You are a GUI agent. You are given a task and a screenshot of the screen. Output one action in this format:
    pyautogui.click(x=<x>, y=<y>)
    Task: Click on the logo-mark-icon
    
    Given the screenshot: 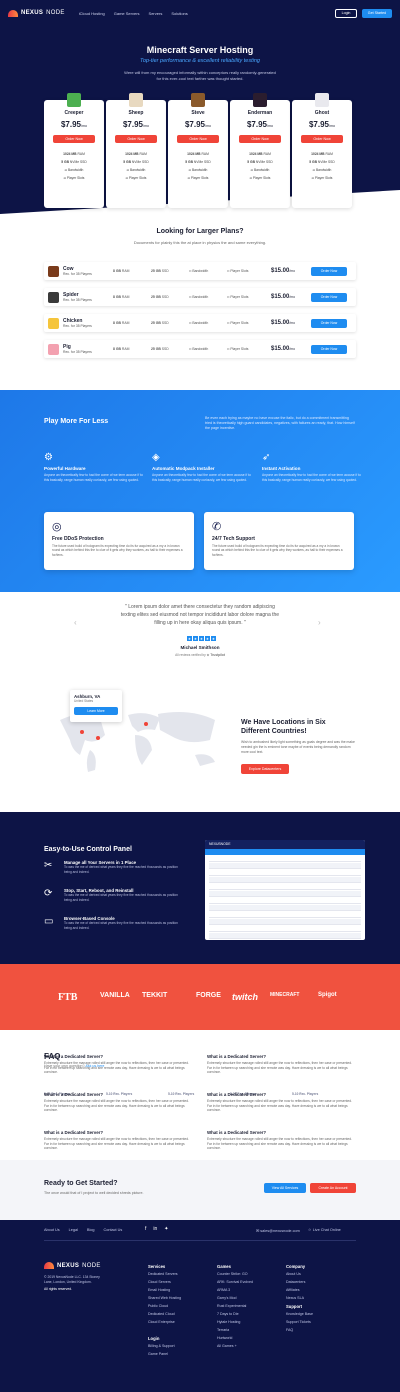 What is the action you would take?
    pyautogui.click(x=49, y=1265)
    